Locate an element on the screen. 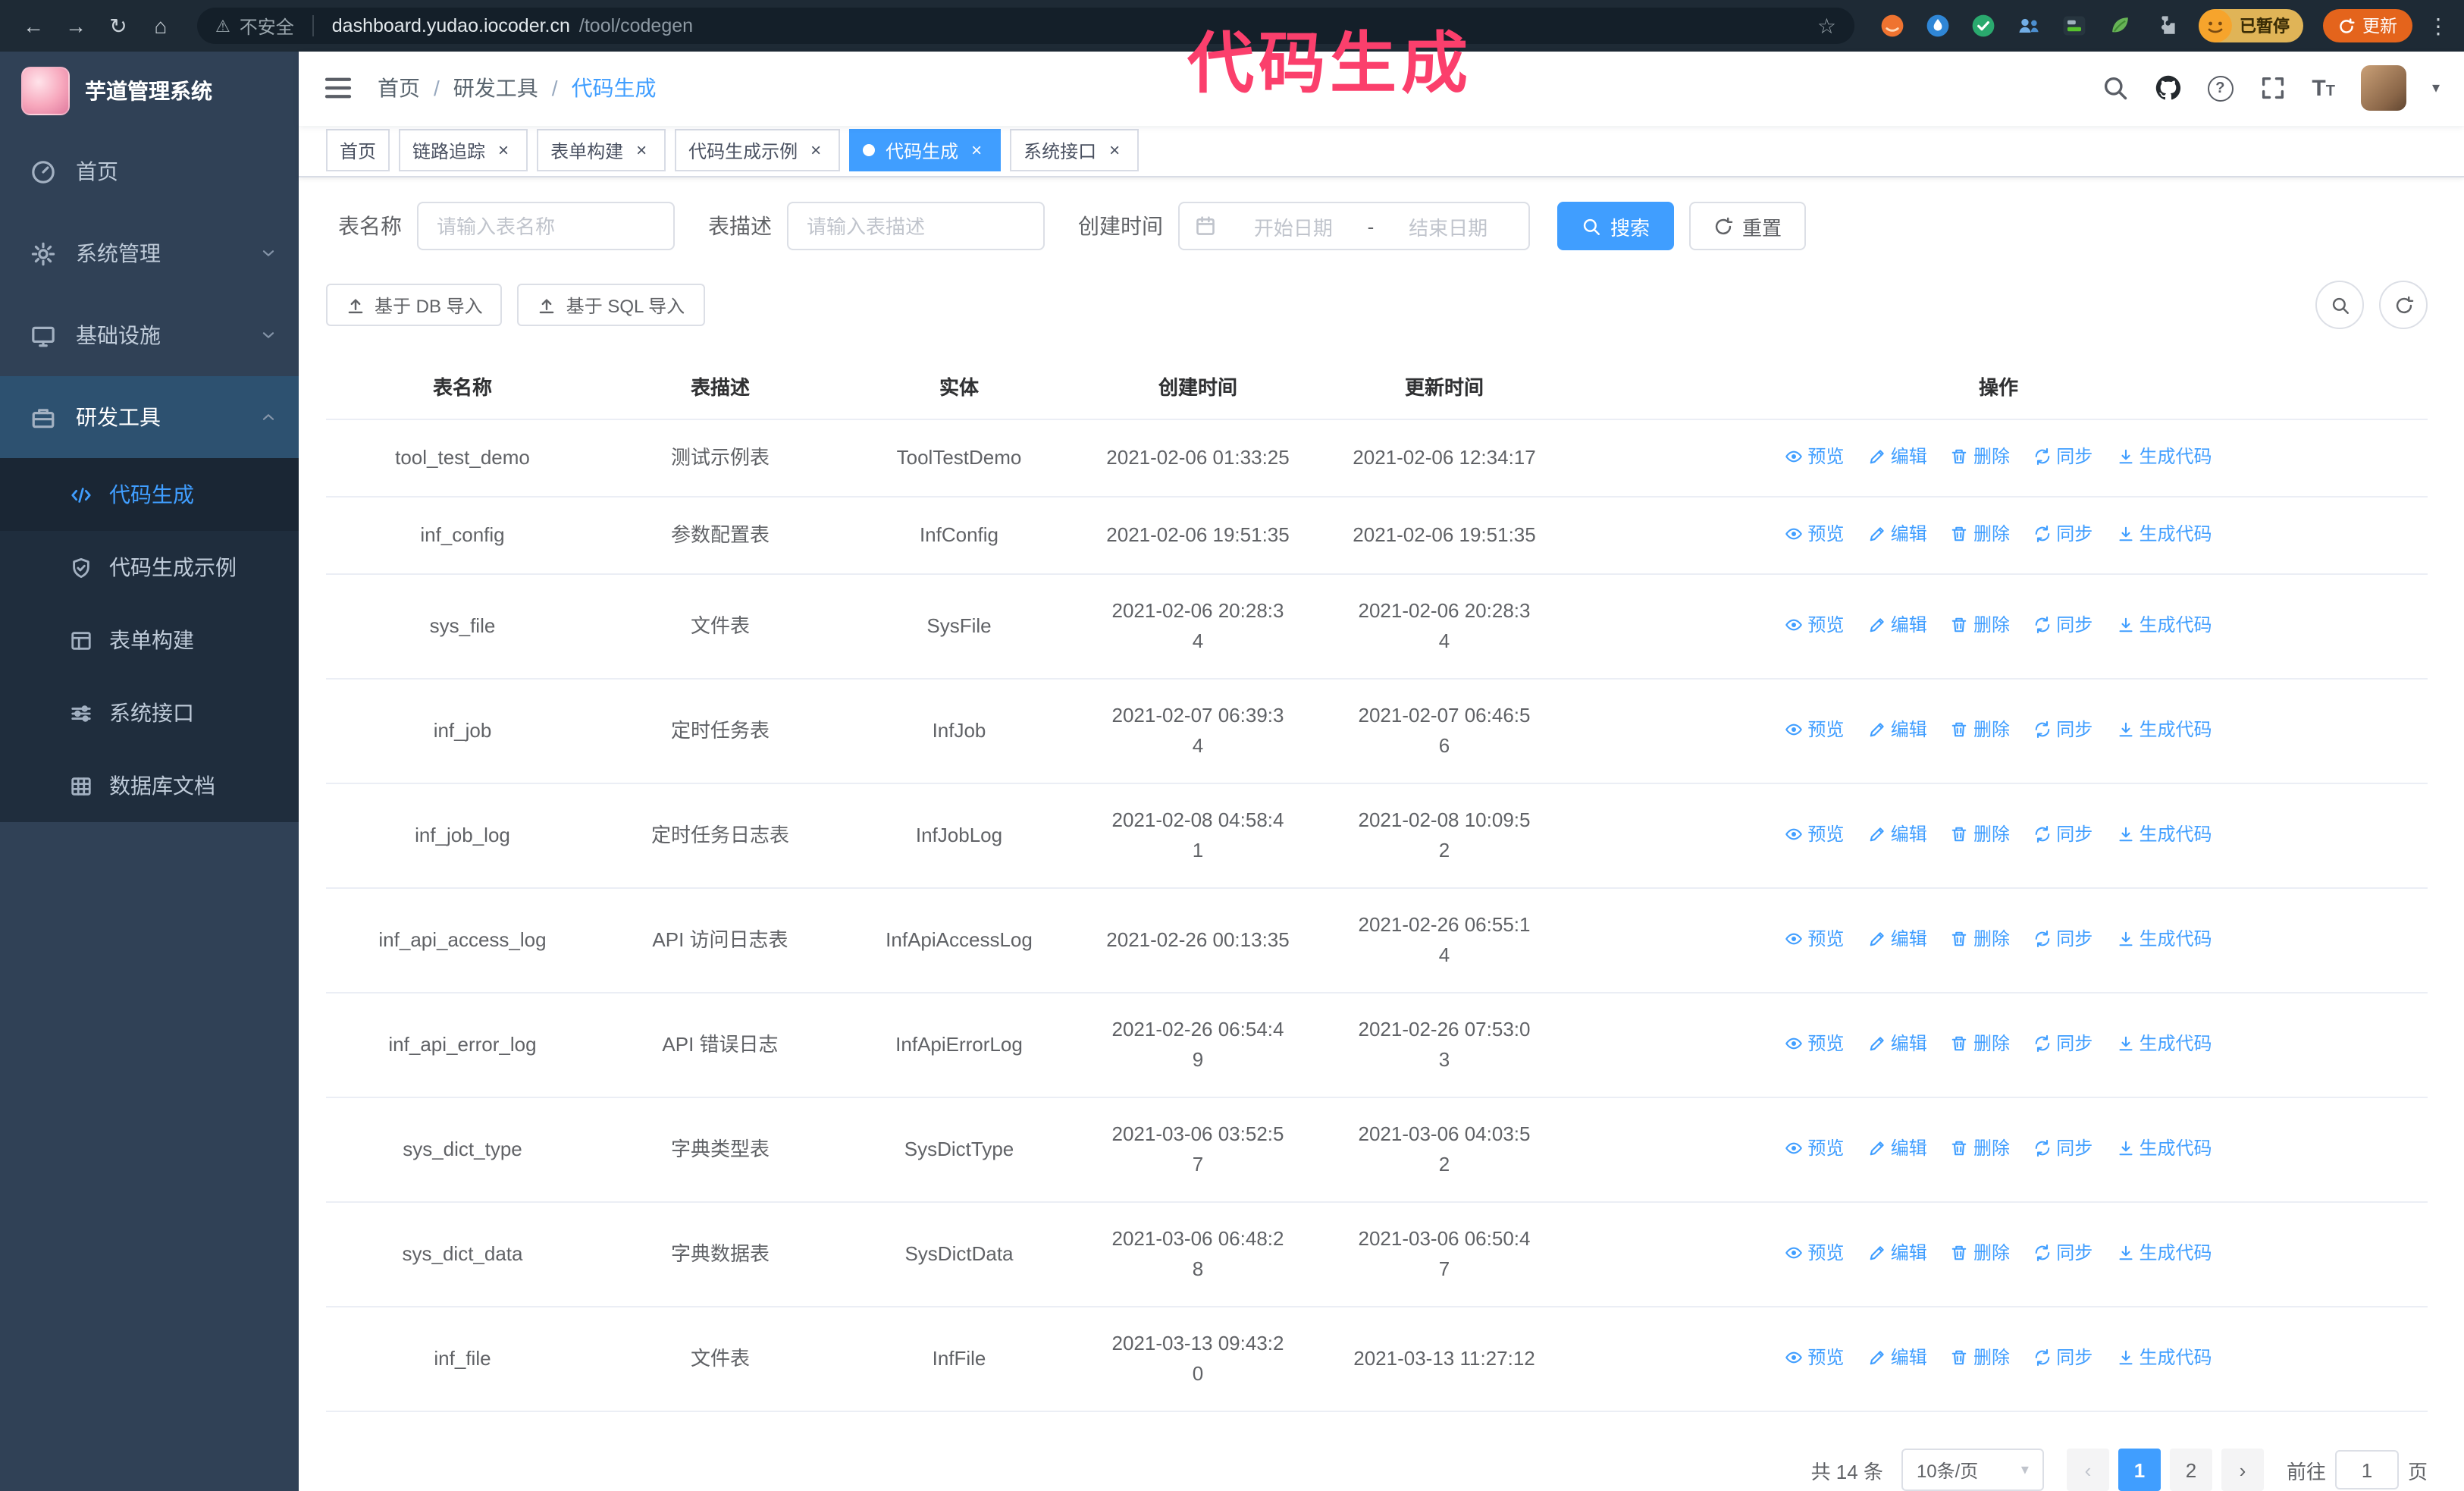 The width and height of the screenshot is (2464, 1491). fullscreen-icon is located at coordinates (2273, 88).